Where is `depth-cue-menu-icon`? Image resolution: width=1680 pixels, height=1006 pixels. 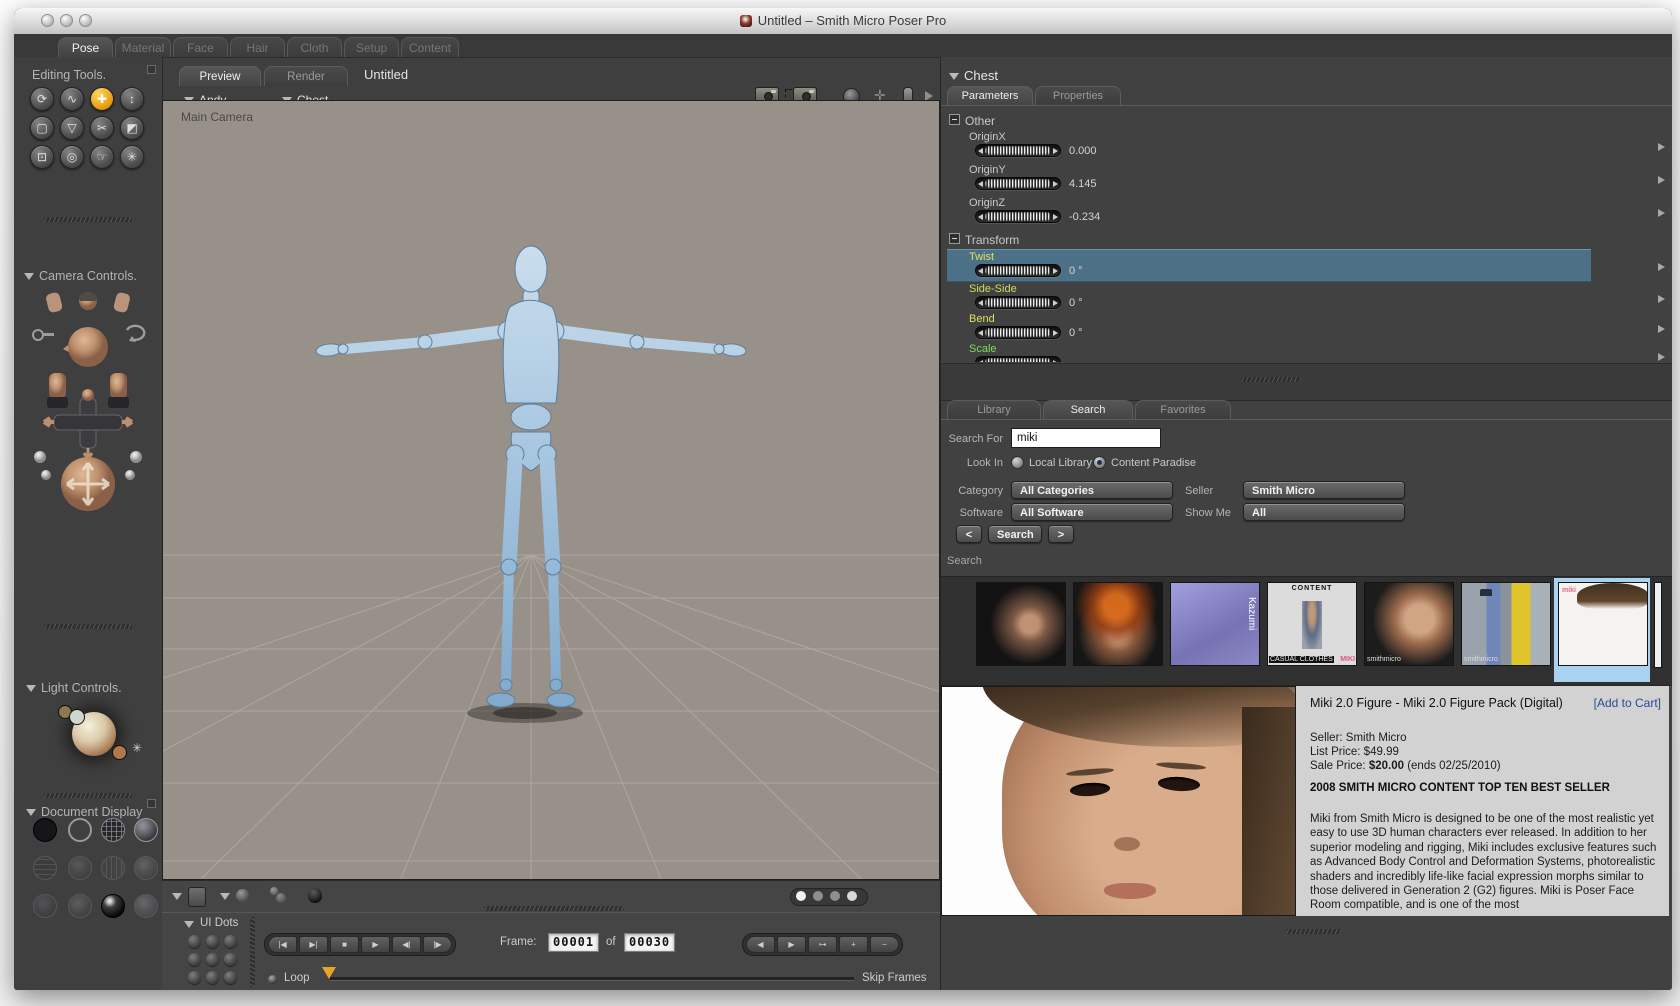 depth-cue-menu-icon is located at coordinates (177, 896).